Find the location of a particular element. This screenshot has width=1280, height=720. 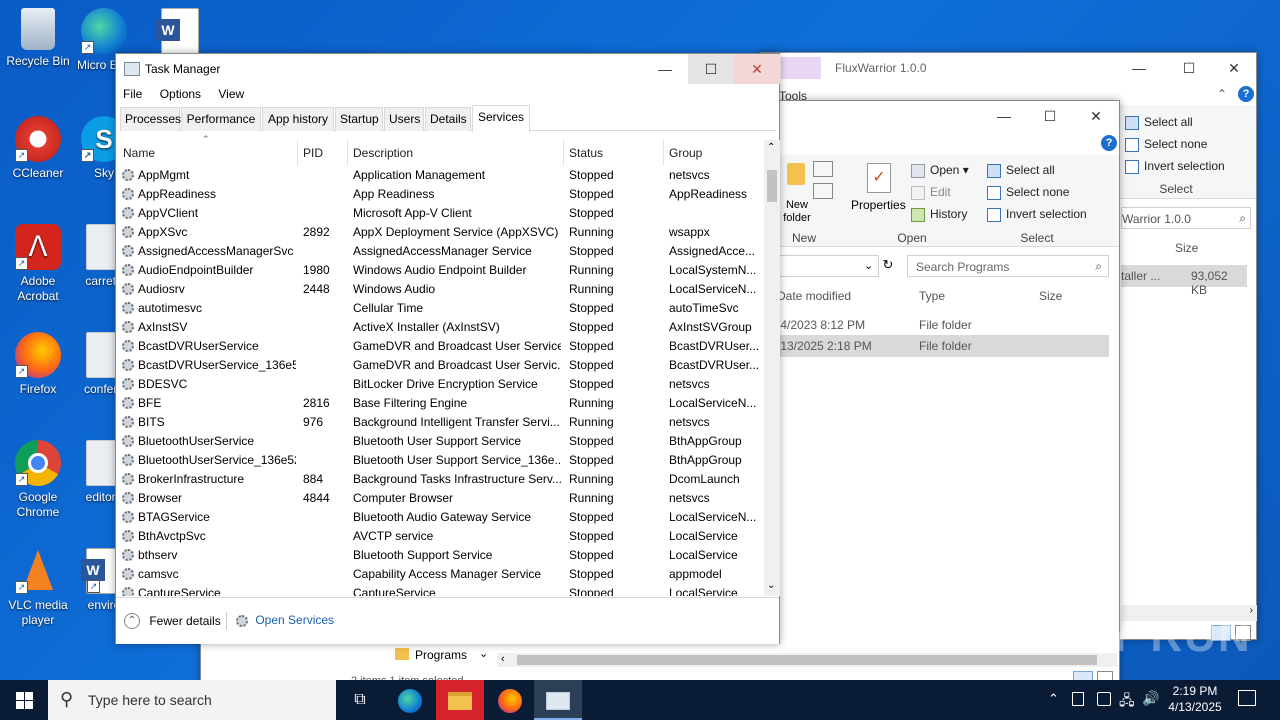

column-header-date: Date modified is located at coordinates (814, 296).